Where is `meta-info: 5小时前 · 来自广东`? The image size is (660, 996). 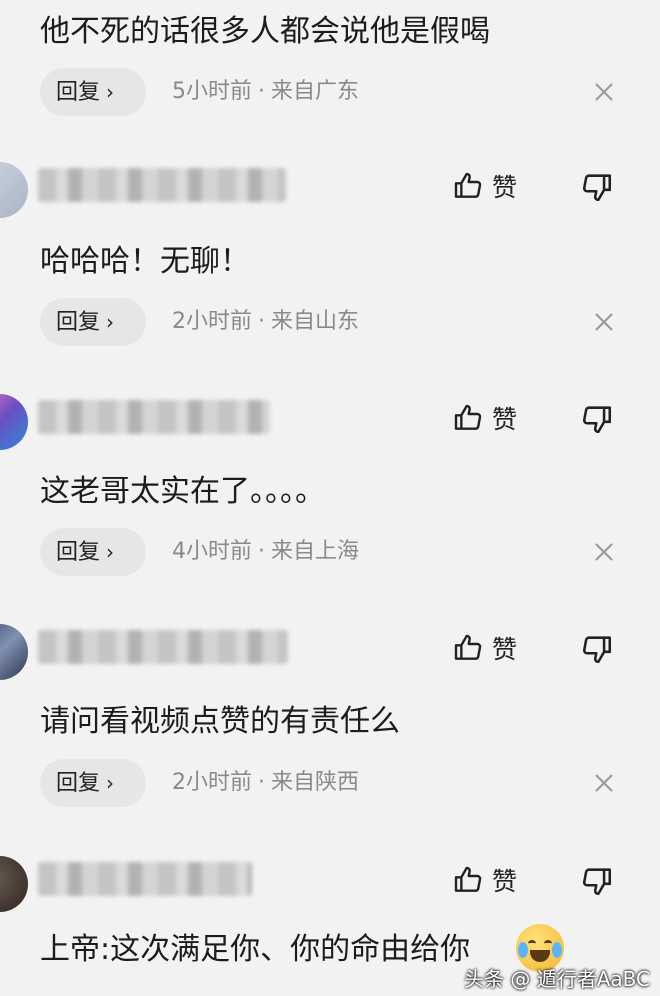
meta-info: 5小时前 · 来自广东 is located at coordinates (265, 92).